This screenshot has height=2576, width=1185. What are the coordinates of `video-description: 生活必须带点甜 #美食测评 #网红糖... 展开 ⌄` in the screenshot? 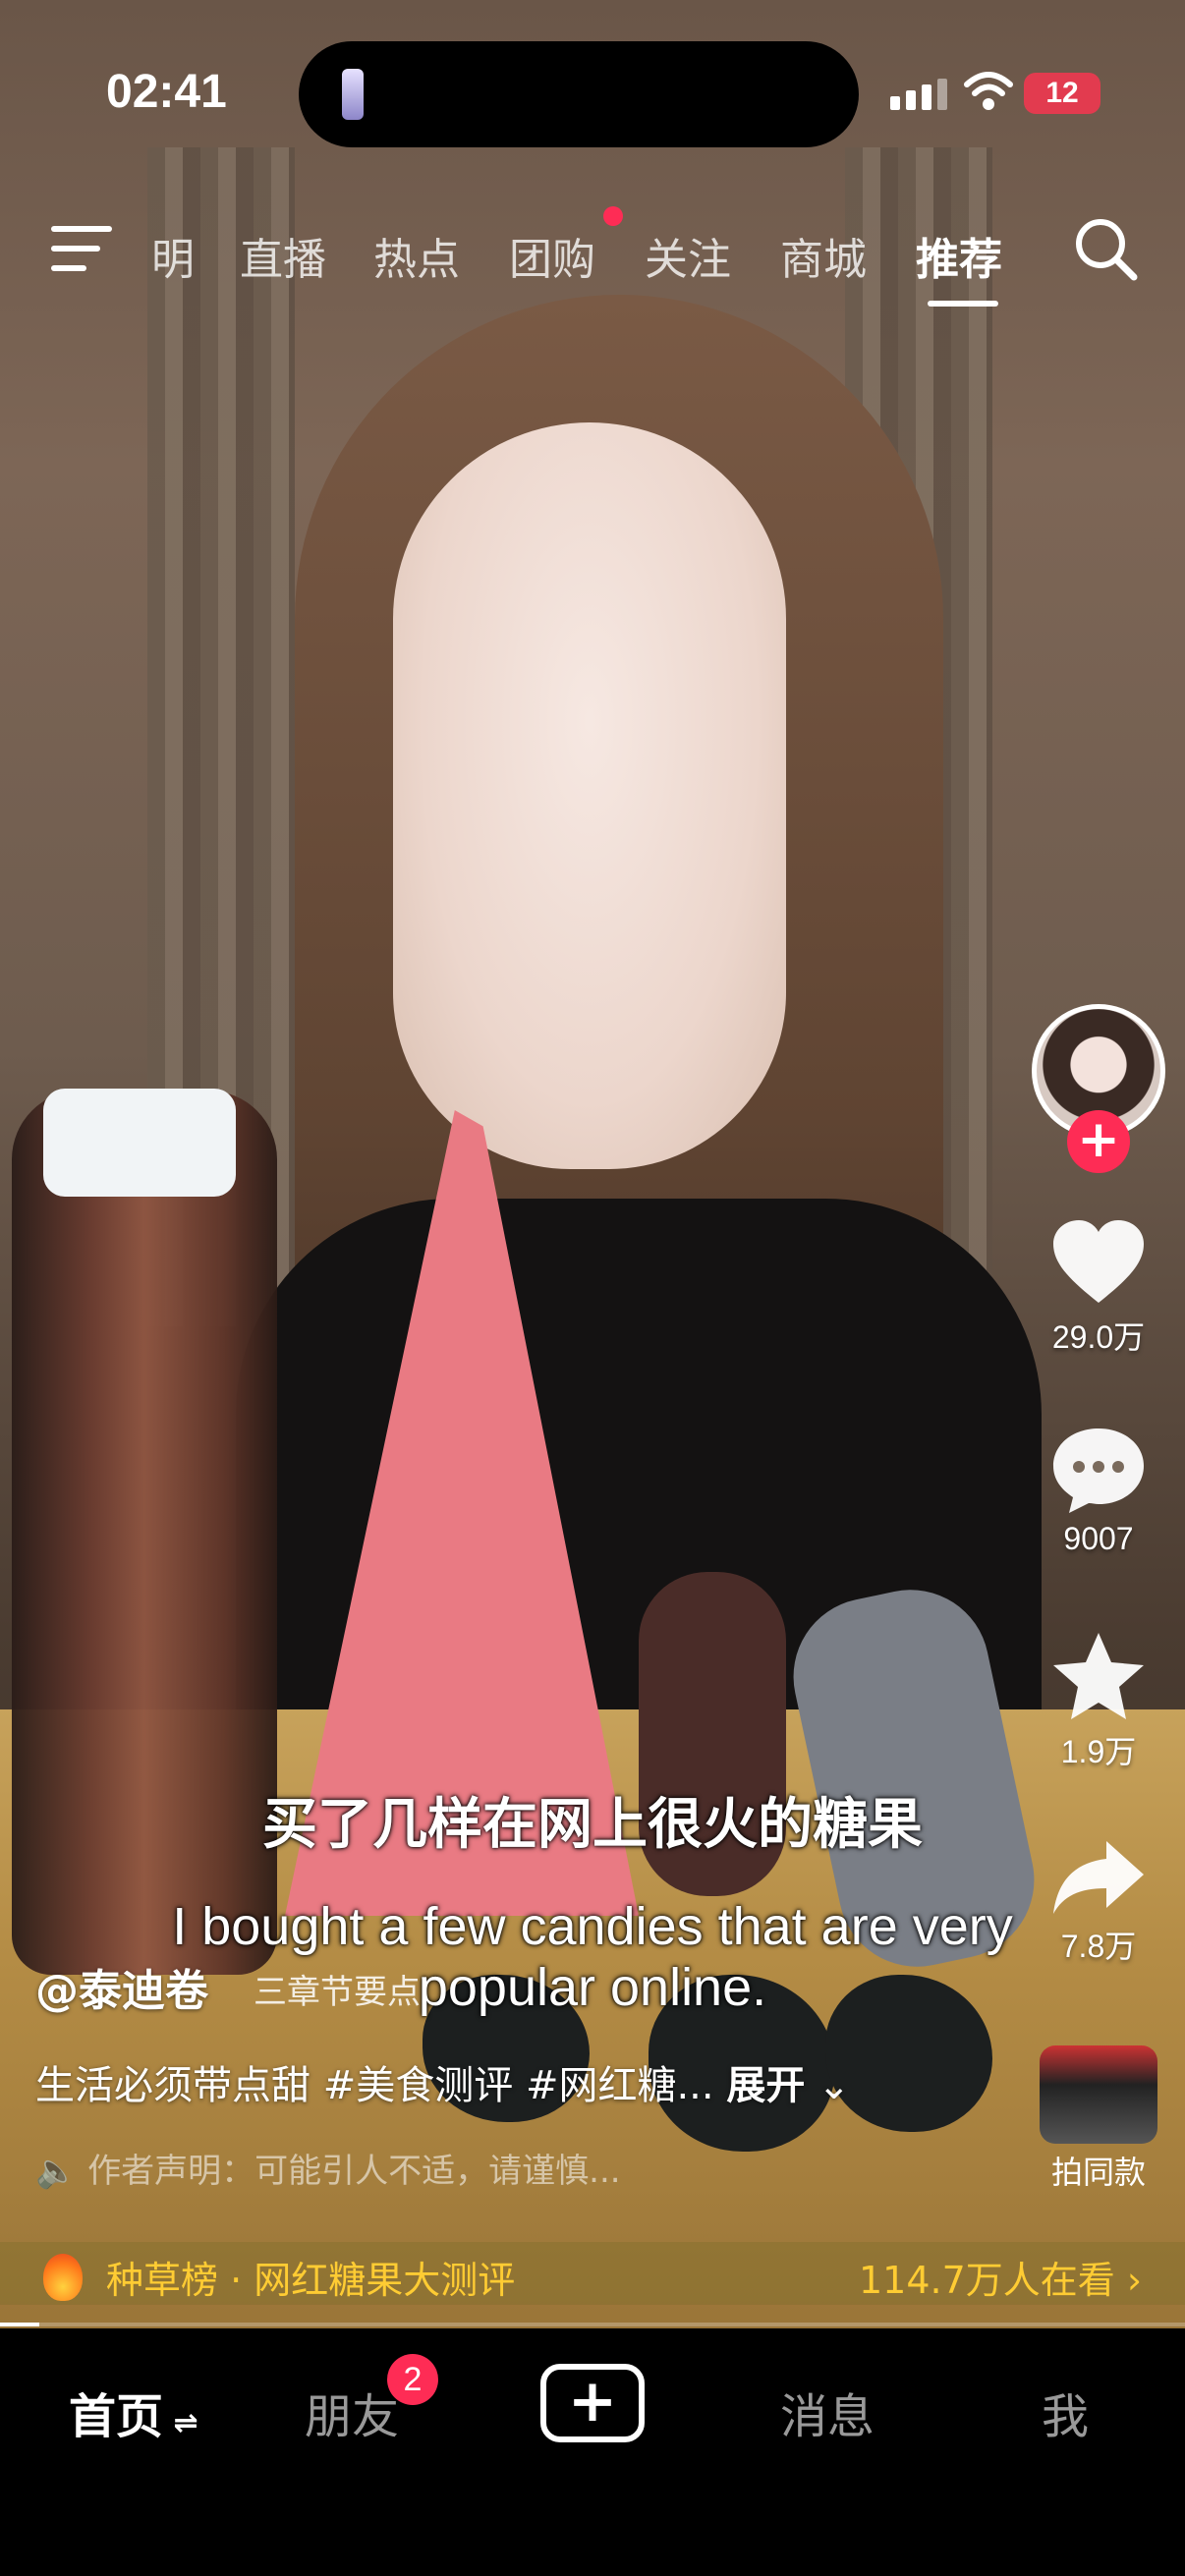 It's located at (443, 2081).